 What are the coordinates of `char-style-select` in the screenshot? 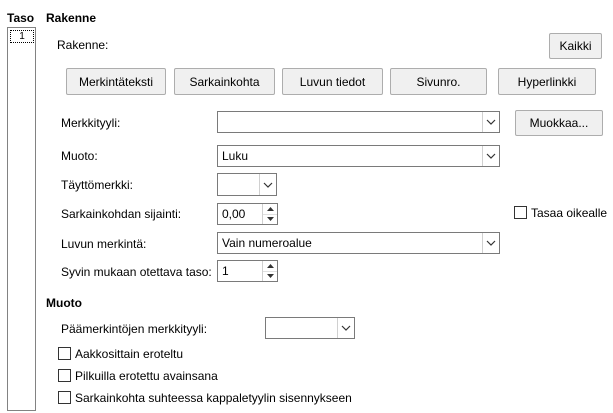 It's located at (358, 122).